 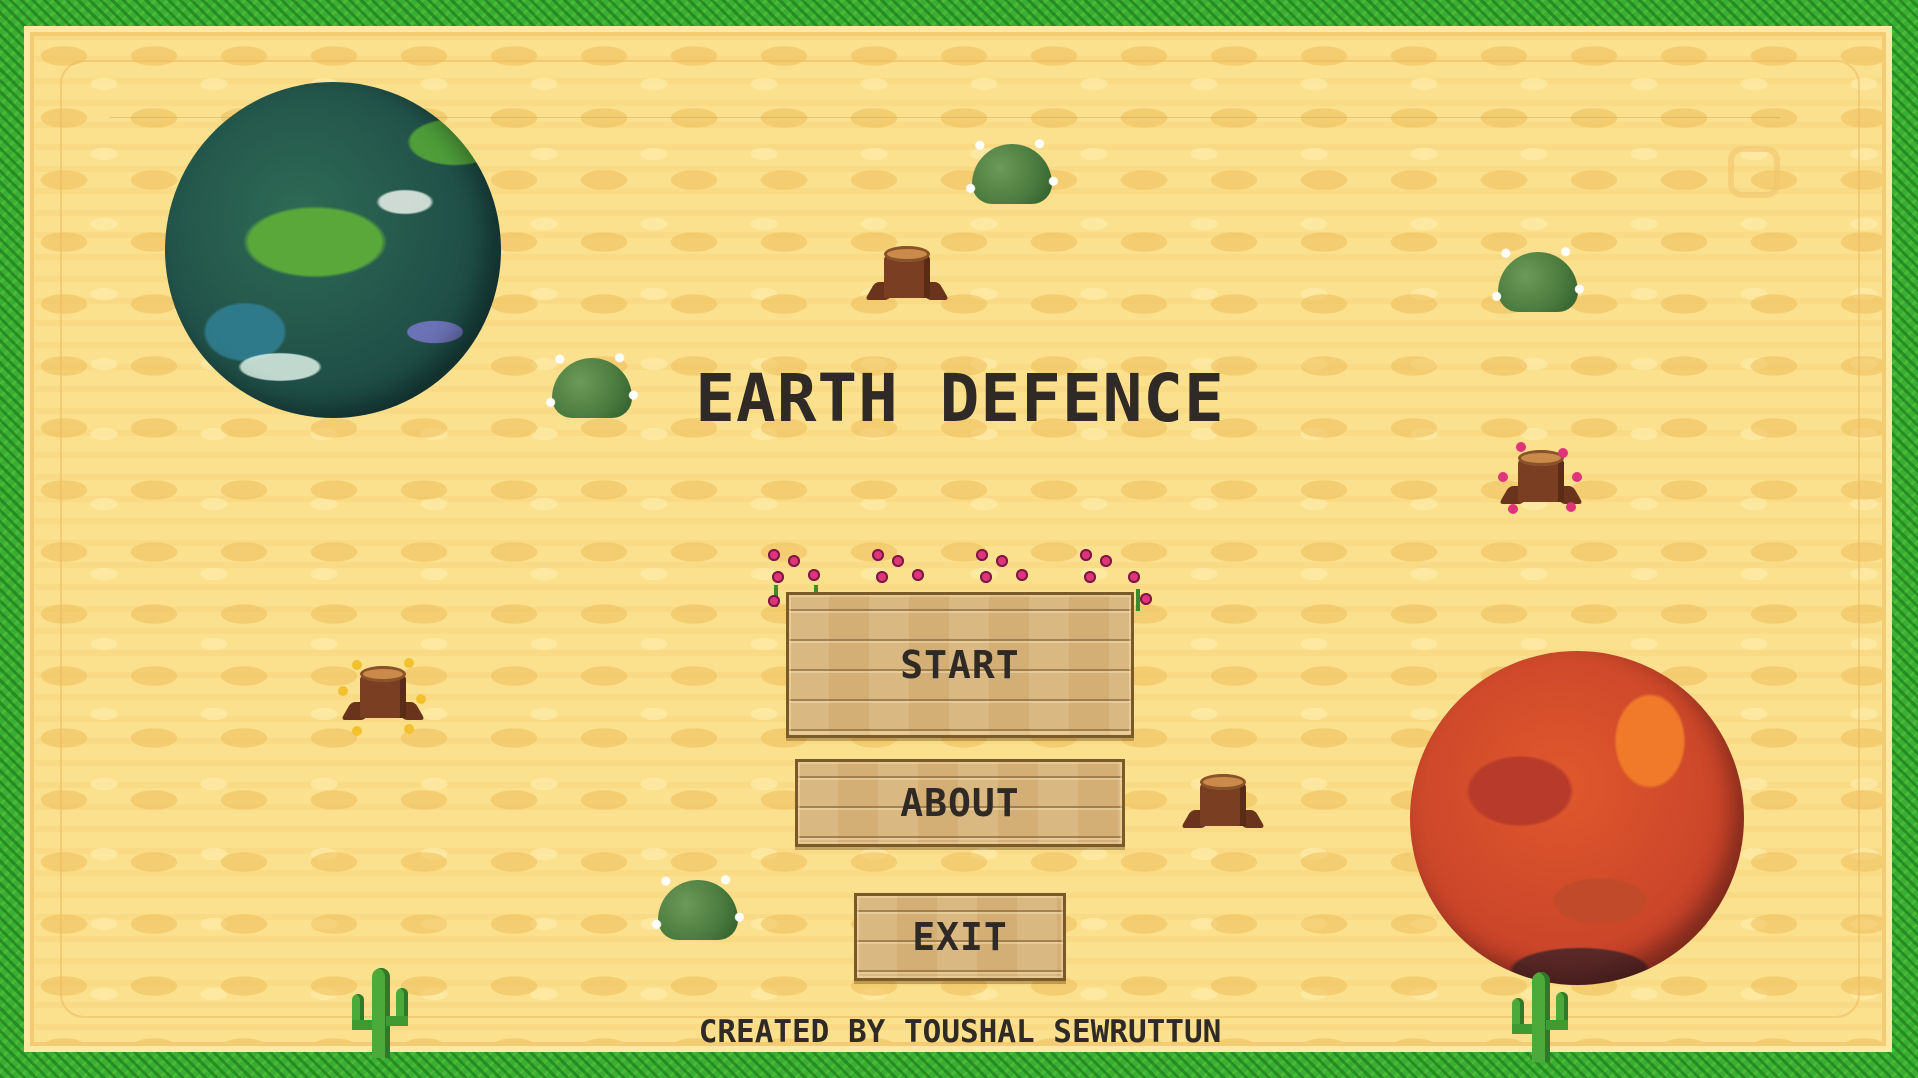 What do you see at coordinates (333, 250) in the screenshot?
I see `earth-planet-icon` at bounding box center [333, 250].